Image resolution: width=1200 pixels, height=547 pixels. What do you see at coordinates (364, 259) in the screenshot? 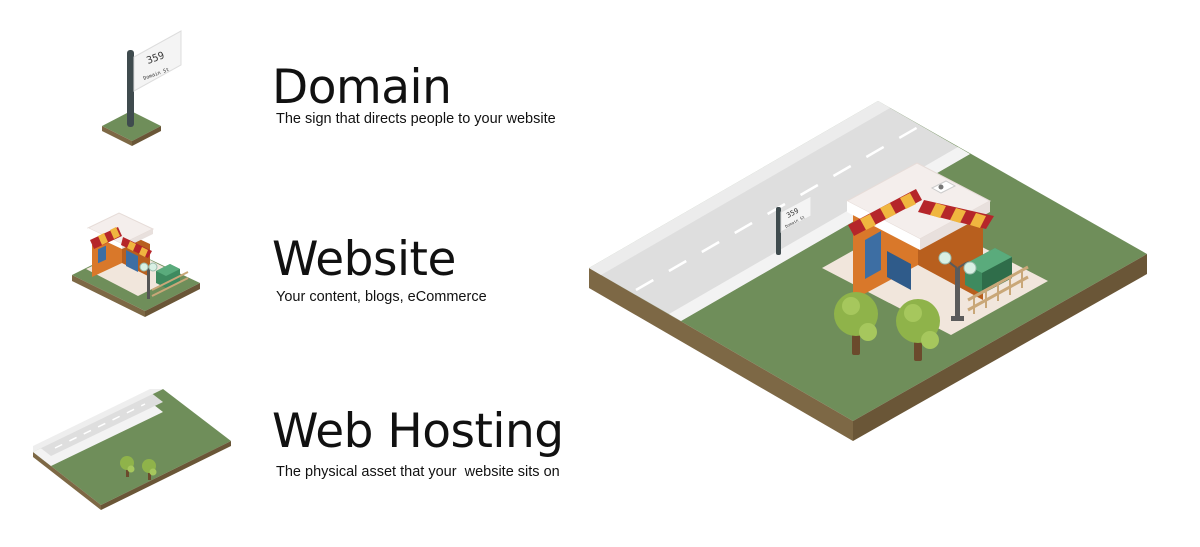
I see `website-title: Website` at bounding box center [364, 259].